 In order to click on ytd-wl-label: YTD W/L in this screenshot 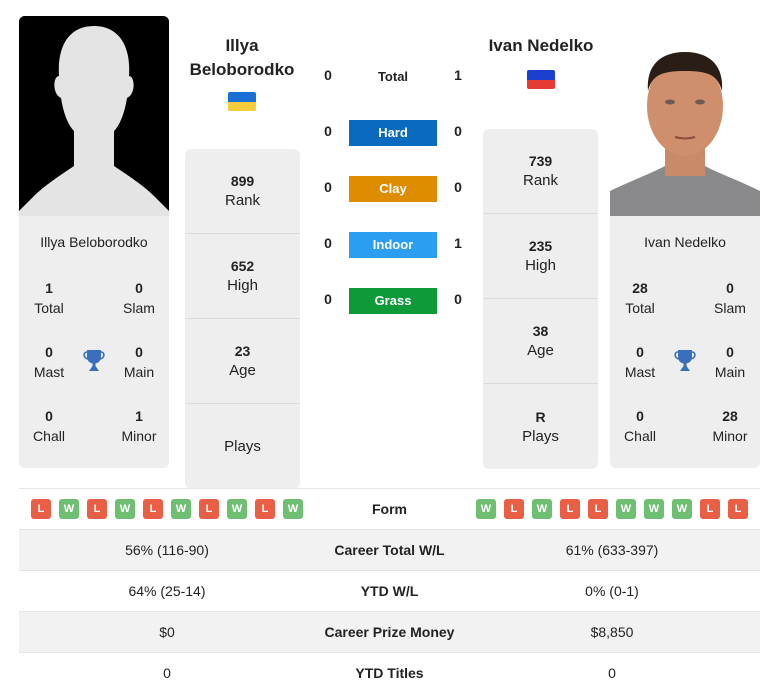, I will do `click(389, 591)`.